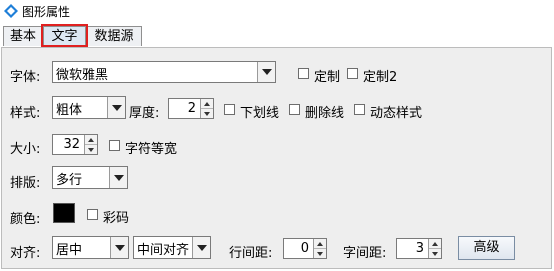  What do you see at coordinates (89, 107) in the screenshot?
I see `style-select: 粗体` at bounding box center [89, 107].